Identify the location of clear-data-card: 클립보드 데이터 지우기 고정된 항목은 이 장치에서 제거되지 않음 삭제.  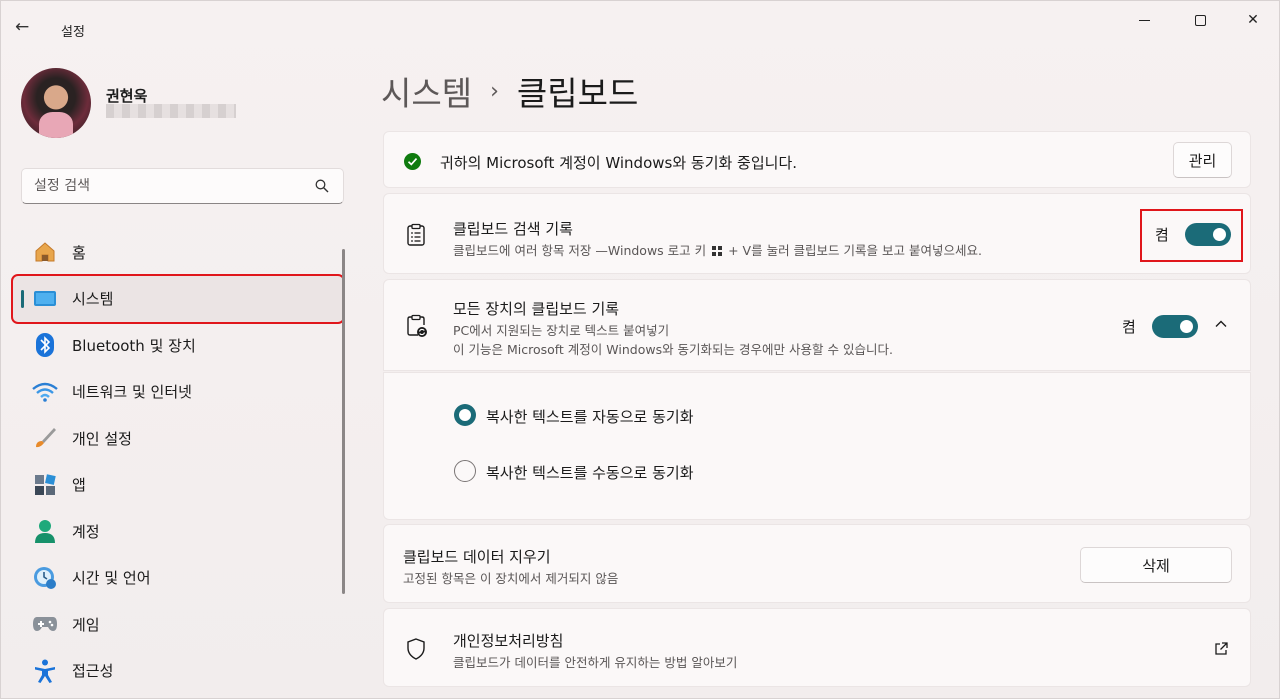
(817, 563).